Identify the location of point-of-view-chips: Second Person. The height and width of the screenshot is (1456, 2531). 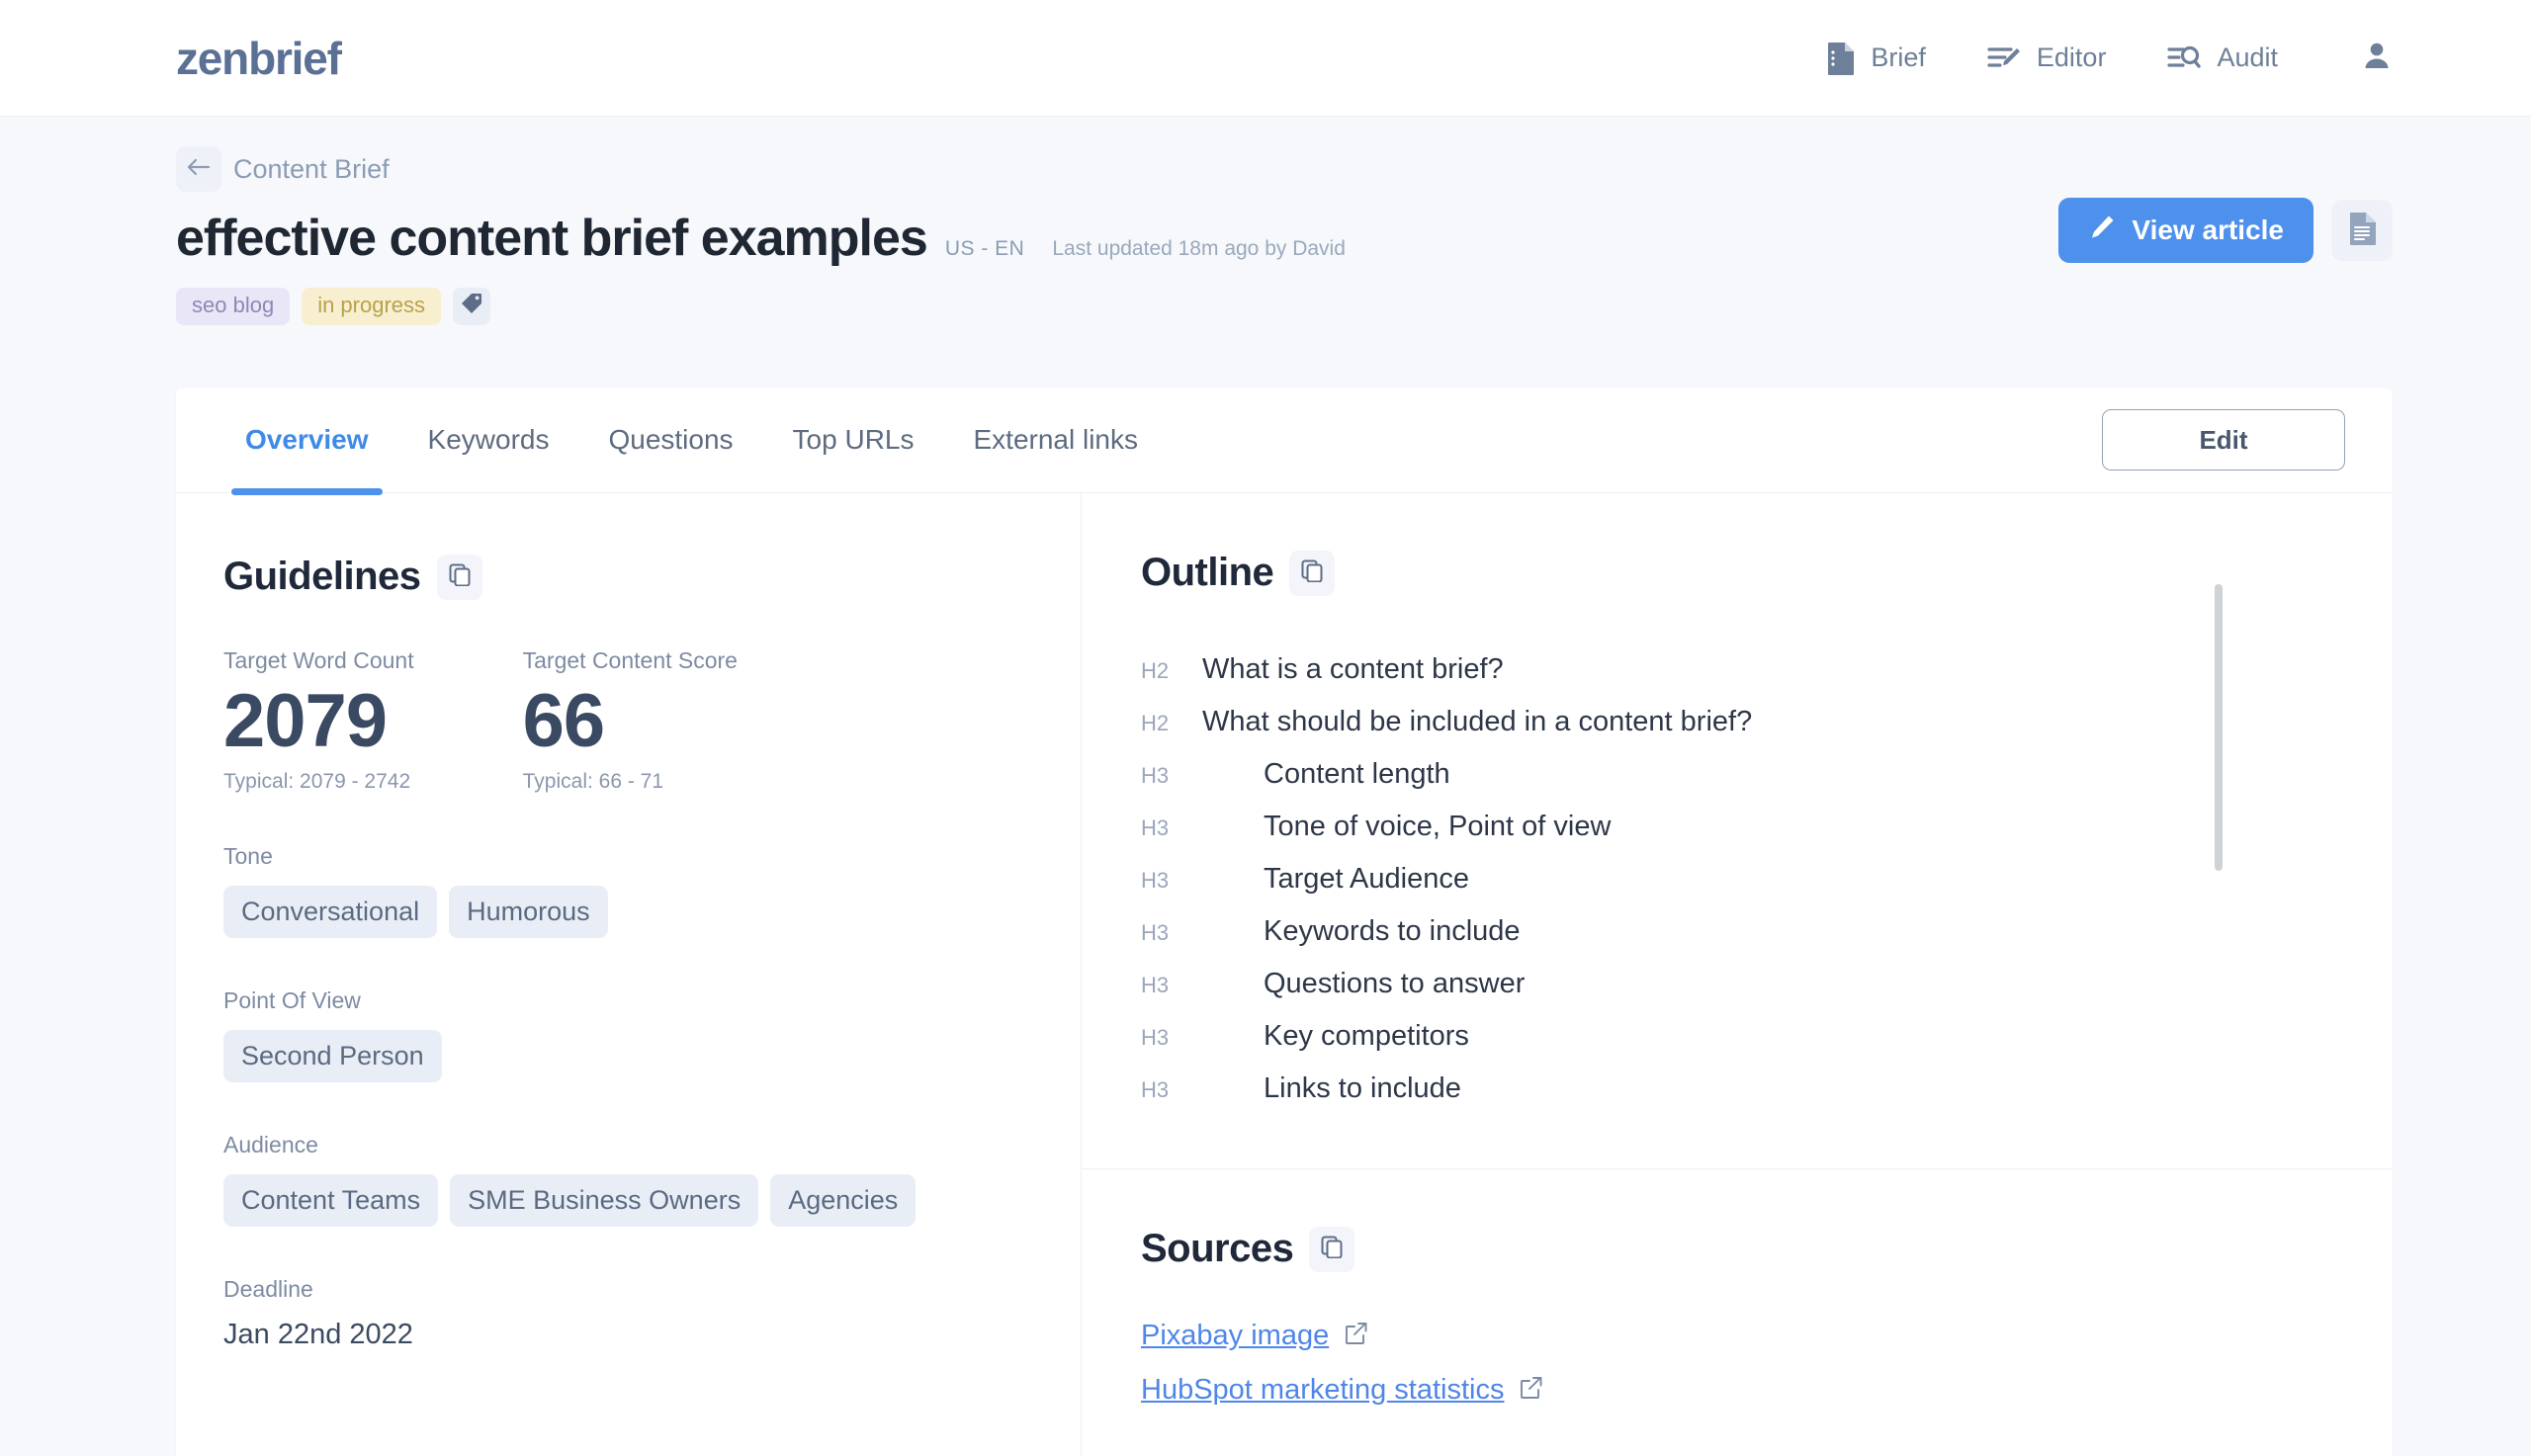
(652, 1056).